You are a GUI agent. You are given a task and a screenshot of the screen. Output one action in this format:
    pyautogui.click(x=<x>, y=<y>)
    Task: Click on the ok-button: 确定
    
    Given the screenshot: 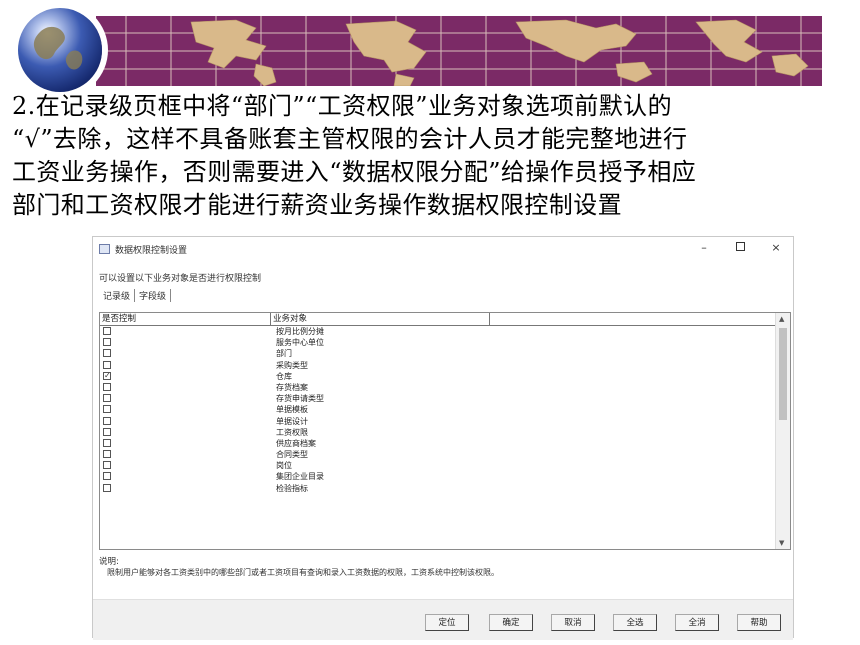 What is the action you would take?
    pyautogui.click(x=511, y=622)
    